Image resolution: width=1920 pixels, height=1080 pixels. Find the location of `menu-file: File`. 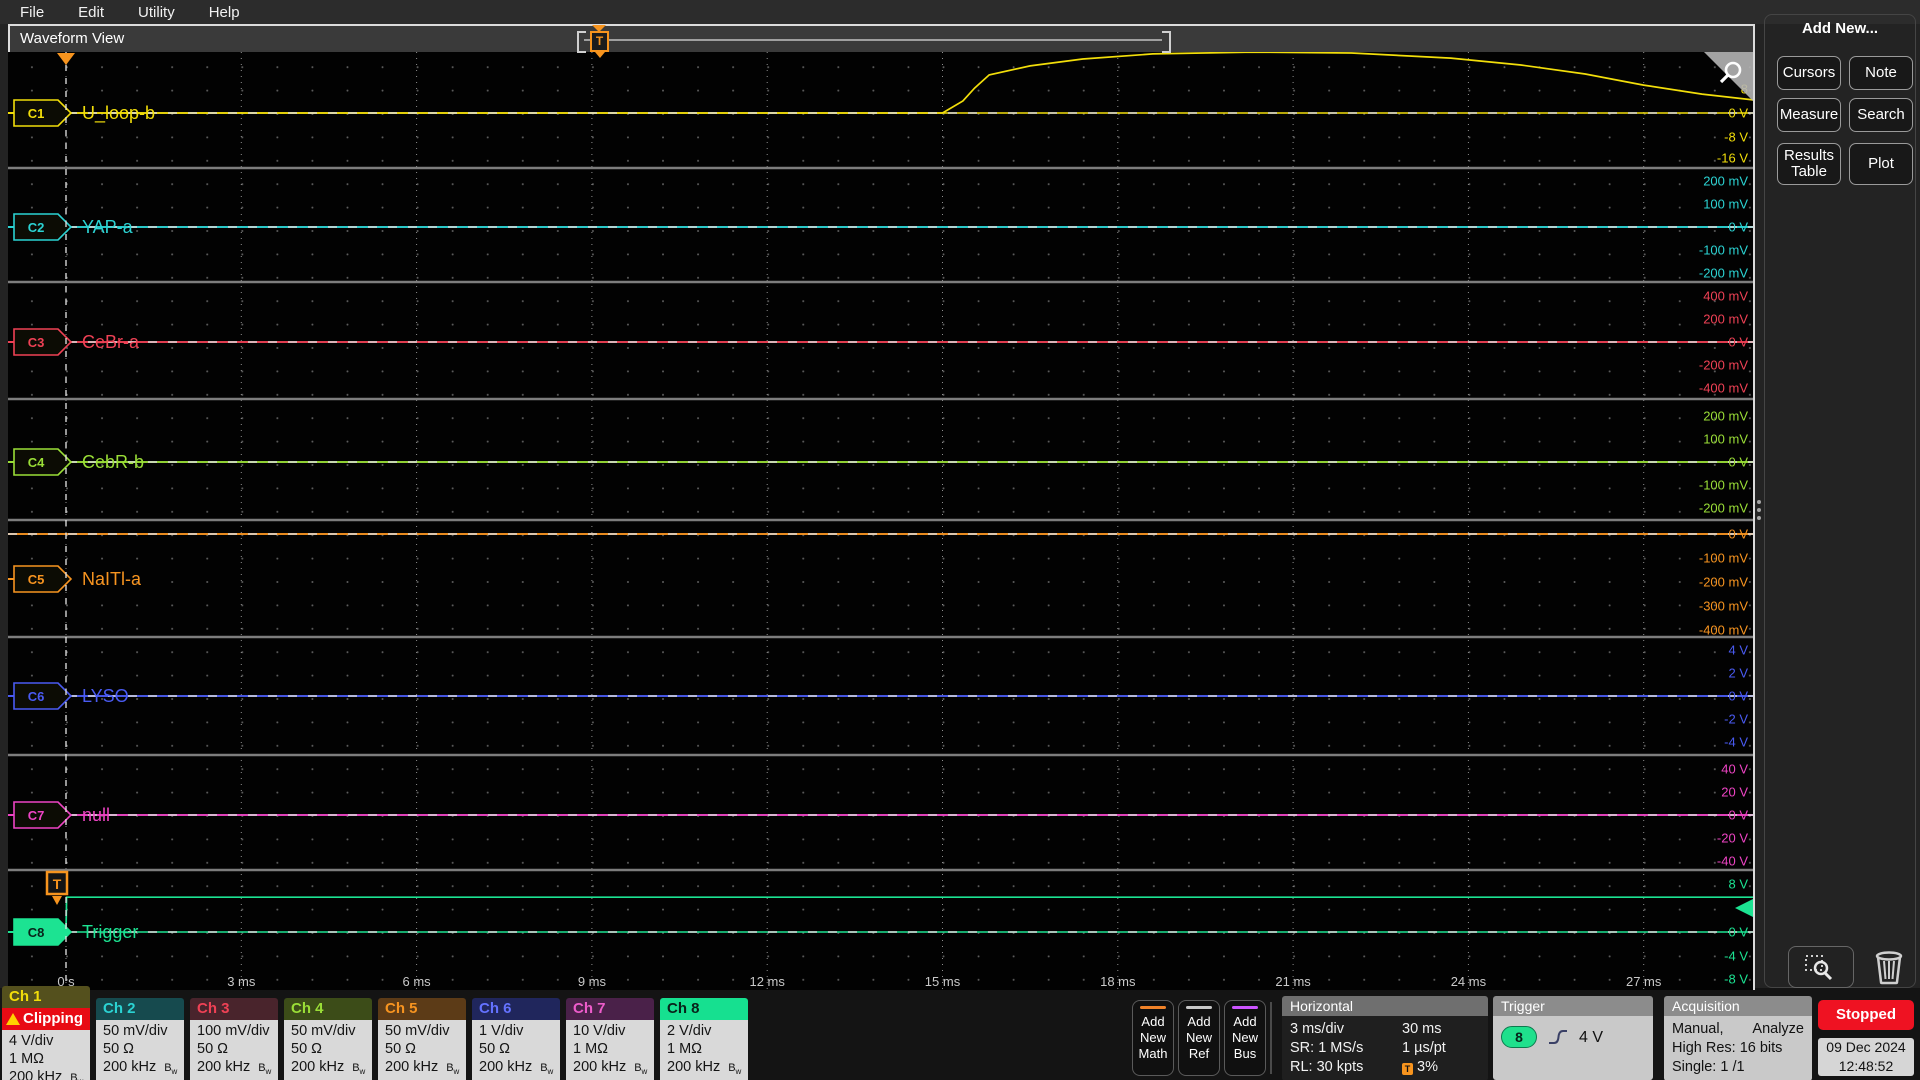

menu-file: File is located at coordinates (32, 12).